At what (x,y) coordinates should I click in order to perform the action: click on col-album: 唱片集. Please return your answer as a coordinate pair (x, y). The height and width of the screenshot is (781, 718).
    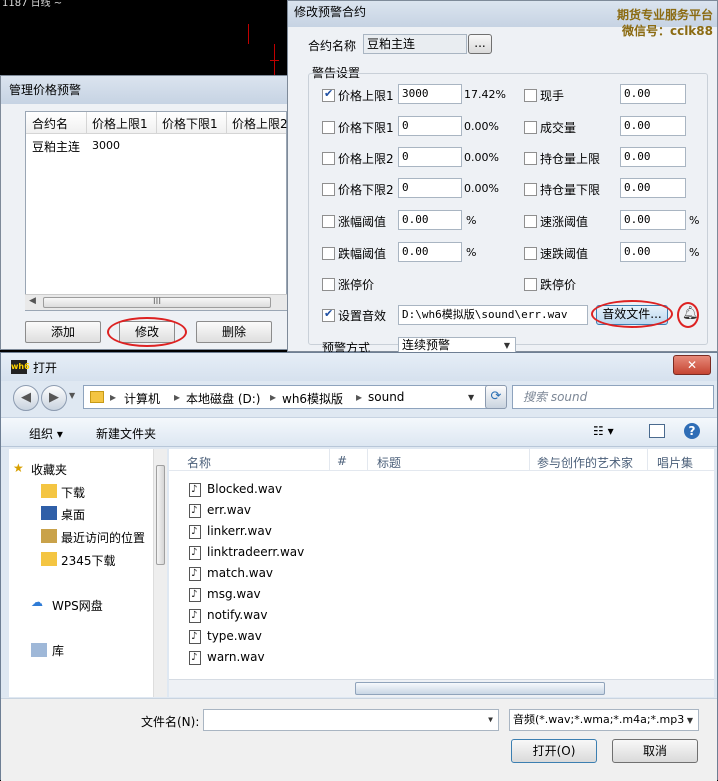
    Looking at the image, I should click on (675, 462).